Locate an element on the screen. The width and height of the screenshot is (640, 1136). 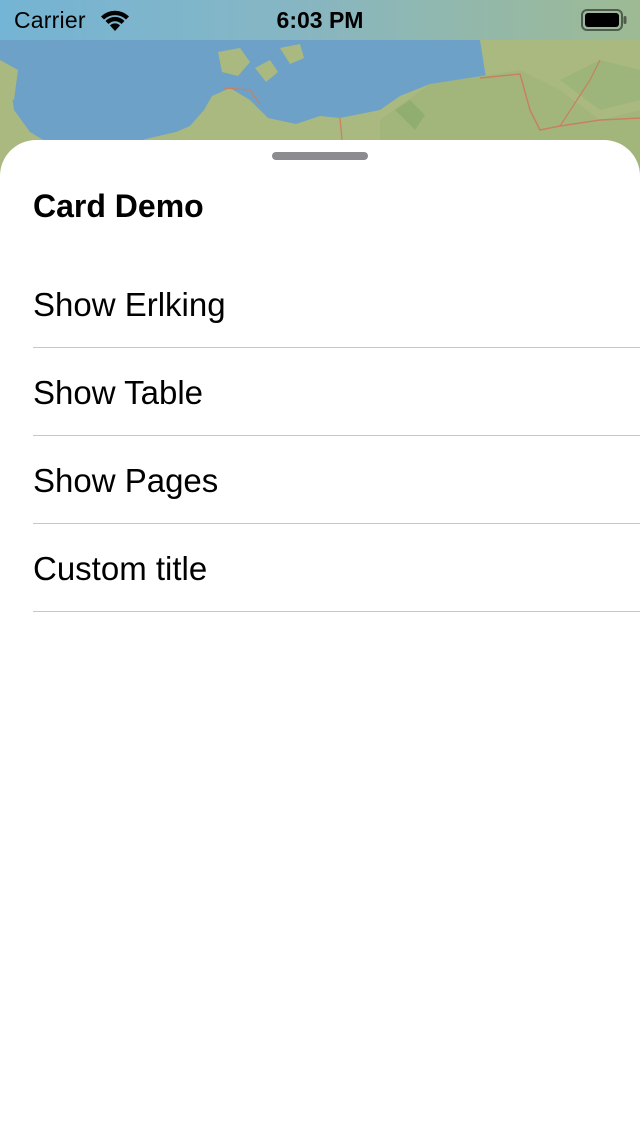
menu-item-show-erlking: Show Erlking is located at coordinates (320, 304).